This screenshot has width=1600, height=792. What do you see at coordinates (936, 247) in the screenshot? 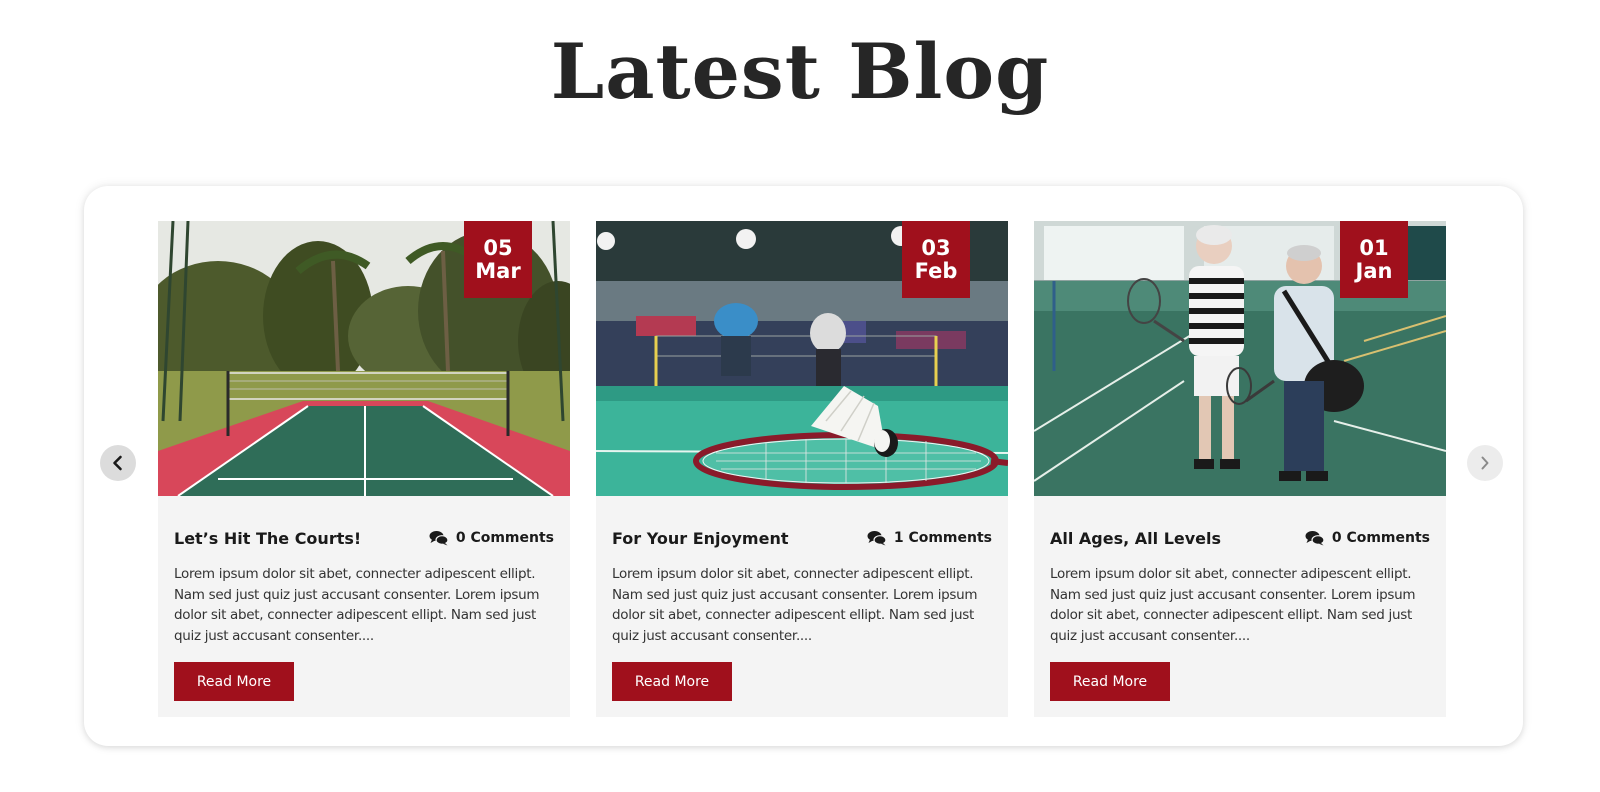
I see `date-day: 03` at bounding box center [936, 247].